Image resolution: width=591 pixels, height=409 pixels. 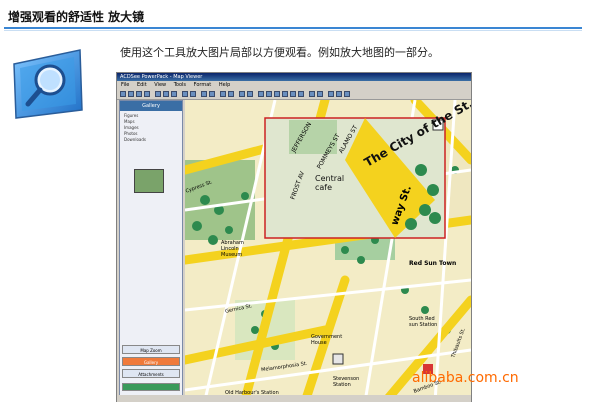 What do you see at coordinates (123, 94) in the screenshot?
I see `new-icon` at bounding box center [123, 94].